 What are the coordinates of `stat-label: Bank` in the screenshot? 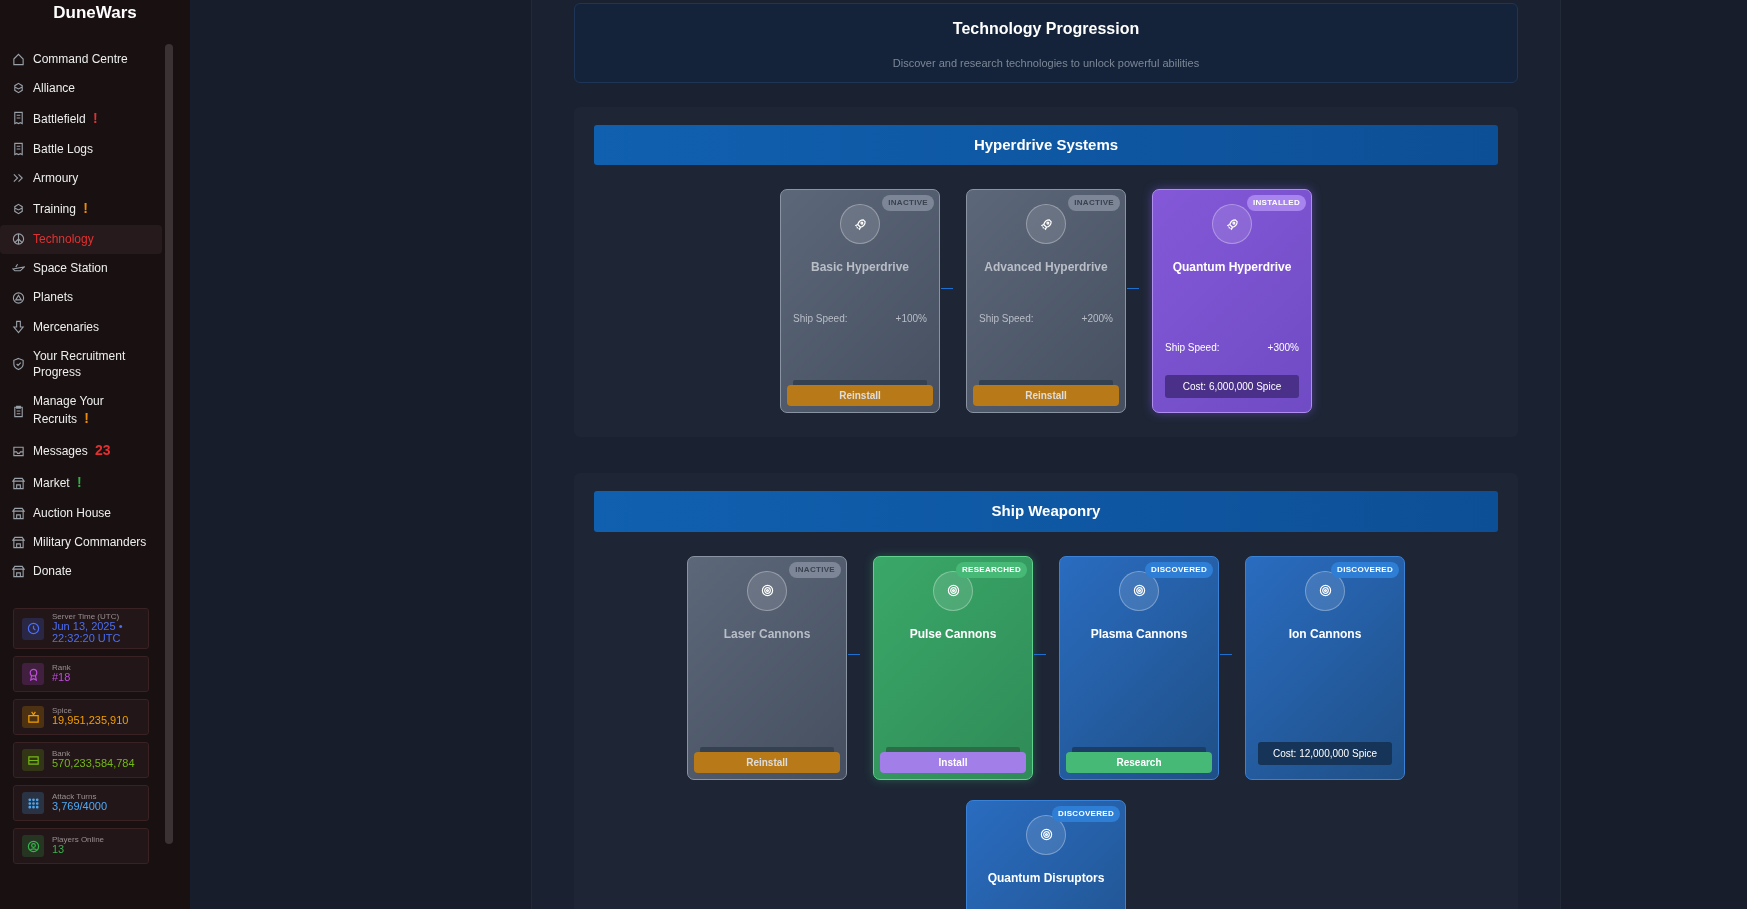 It's located at (62, 754).